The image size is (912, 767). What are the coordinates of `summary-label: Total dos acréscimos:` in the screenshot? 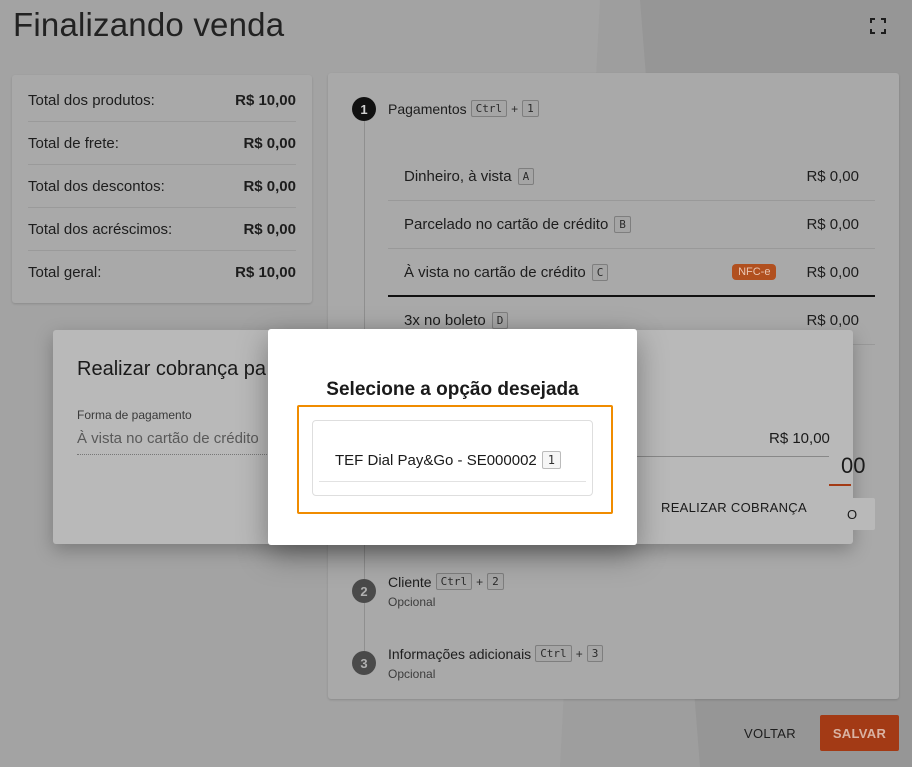 It's located at (100, 229).